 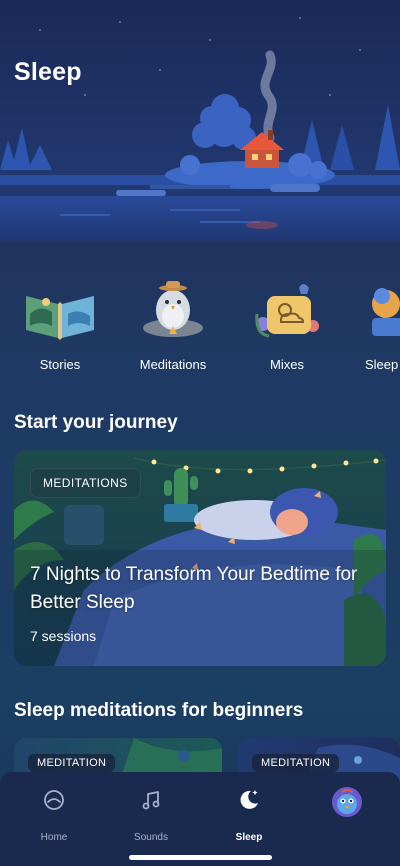 What do you see at coordinates (347, 802) in the screenshot?
I see `avatar-icon` at bounding box center [347, 802].